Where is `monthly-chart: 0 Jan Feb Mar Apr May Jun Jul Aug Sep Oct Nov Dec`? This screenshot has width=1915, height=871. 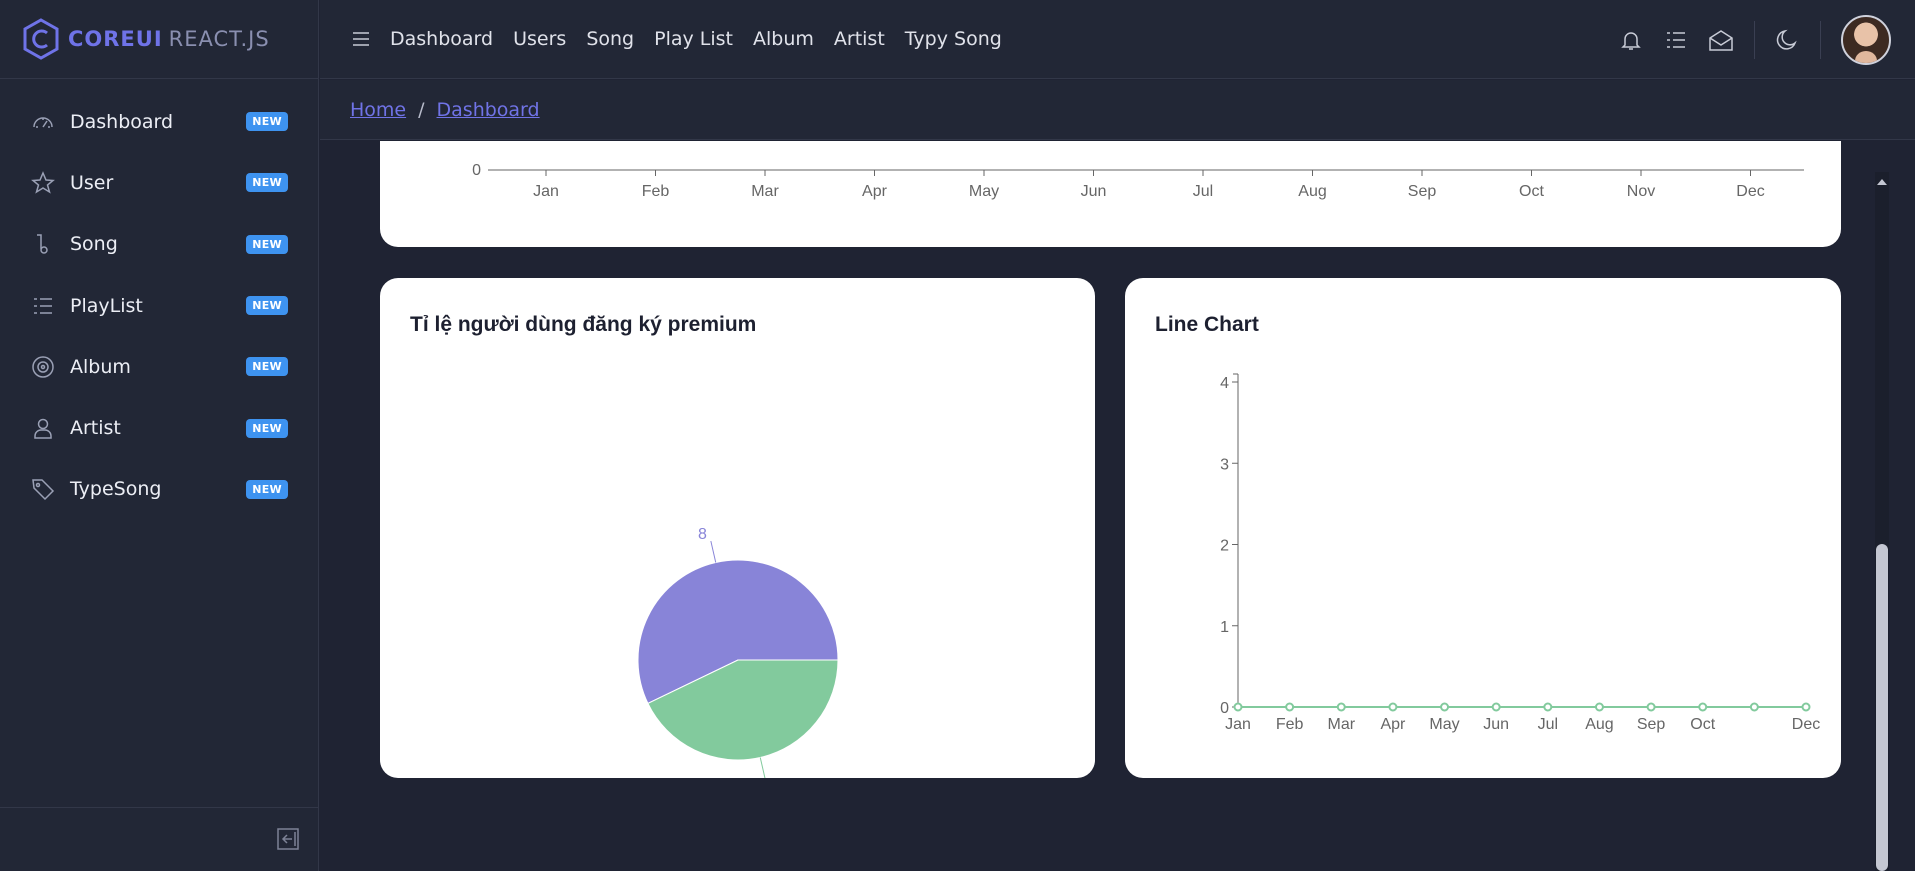
monthly-chart: 0 Jan Feb Mar Apr May Jun Jul Aug Sep Oct Nov Dec is located at coordinates (1138, 181).